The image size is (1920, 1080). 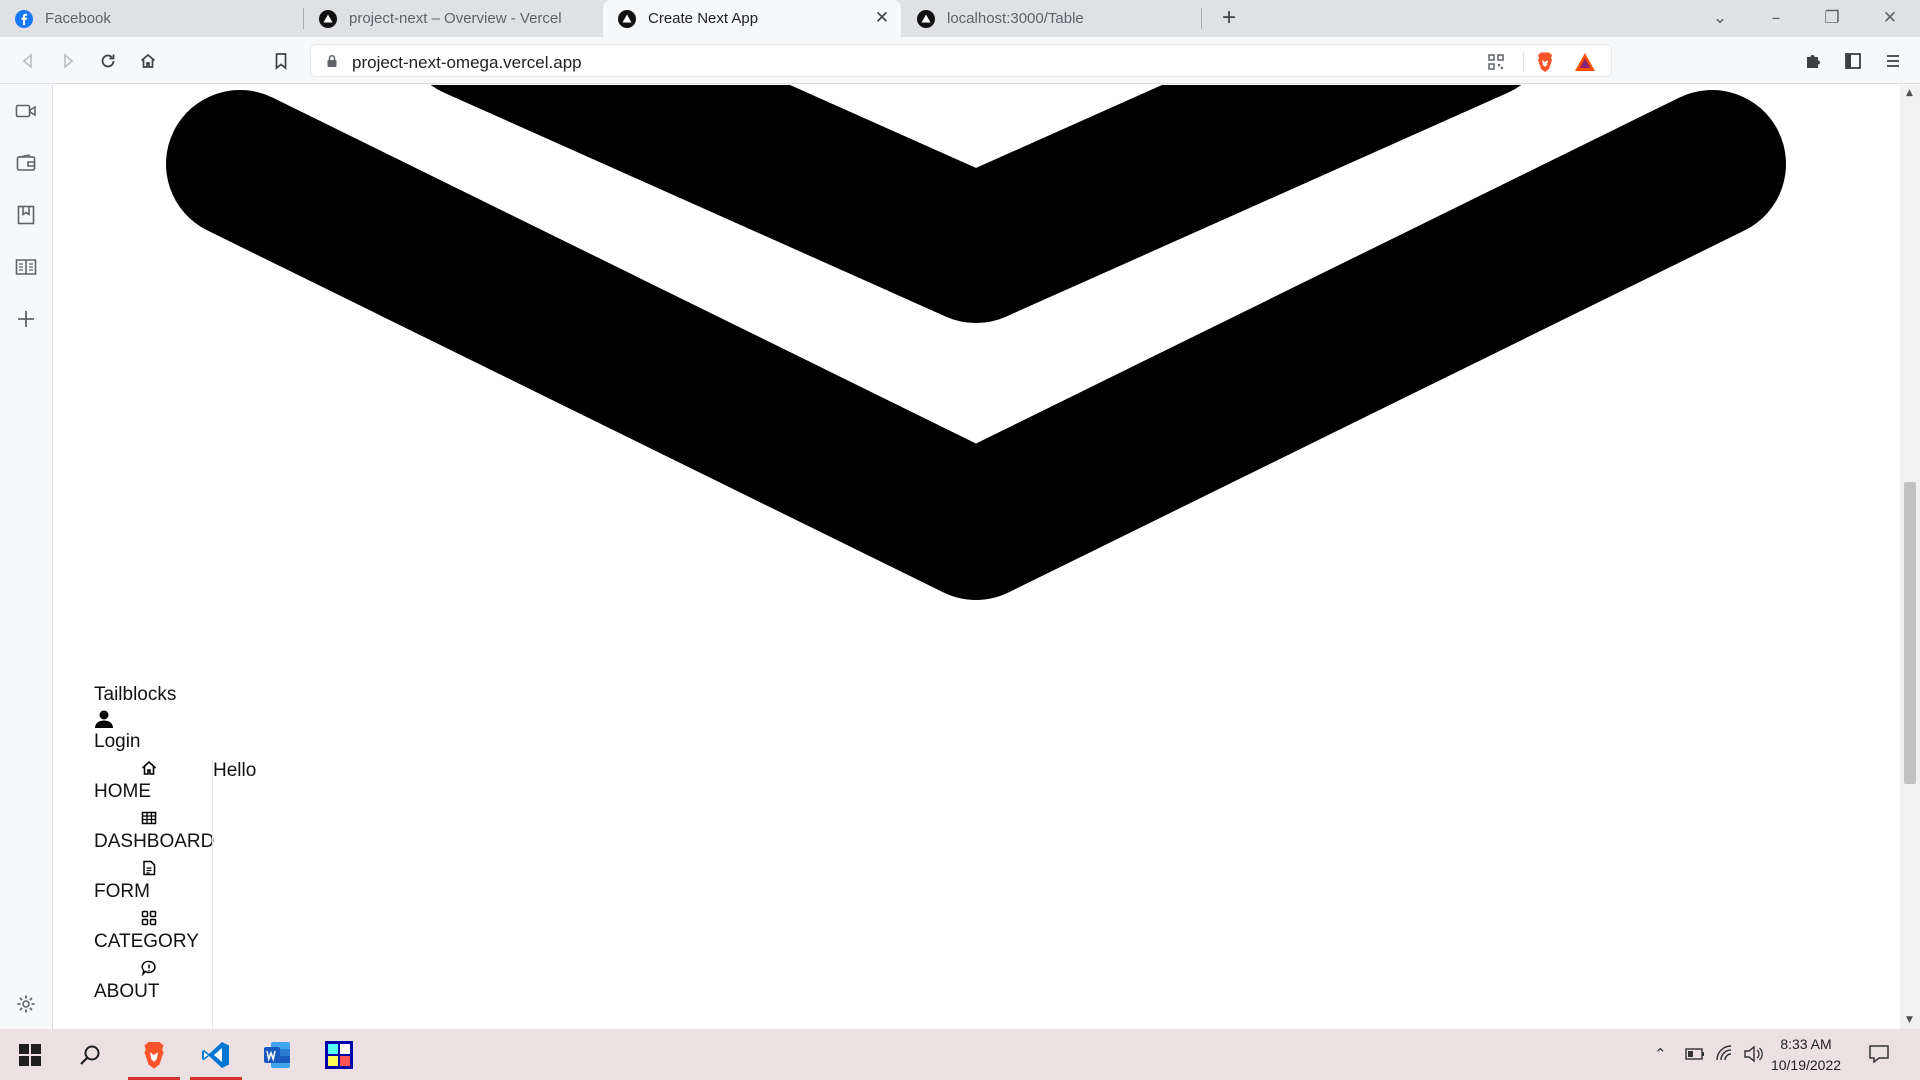 I want to click on taskbar-qb64, so click(x=339, y=1055).